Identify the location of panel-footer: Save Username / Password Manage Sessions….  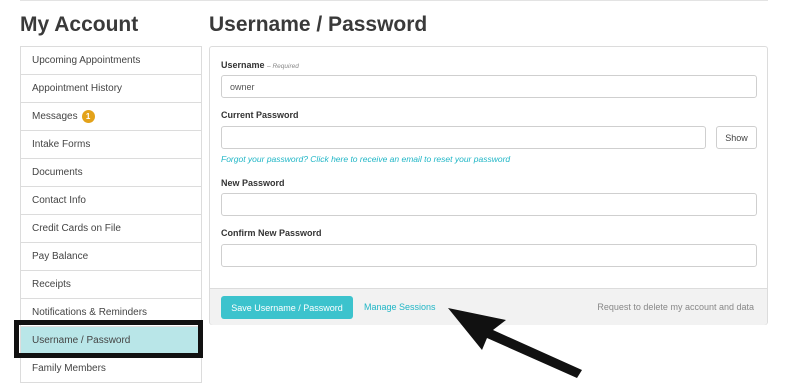
(488, 306).